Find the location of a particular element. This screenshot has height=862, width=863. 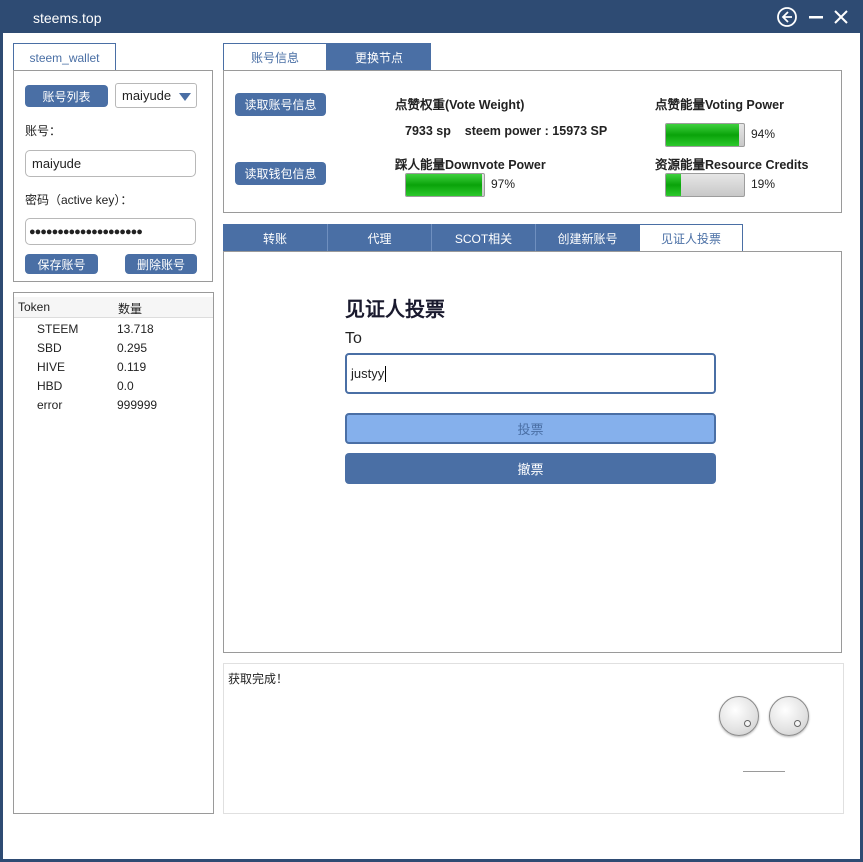

save-account-button: 保存账号 is located at coordinates (61, 264).